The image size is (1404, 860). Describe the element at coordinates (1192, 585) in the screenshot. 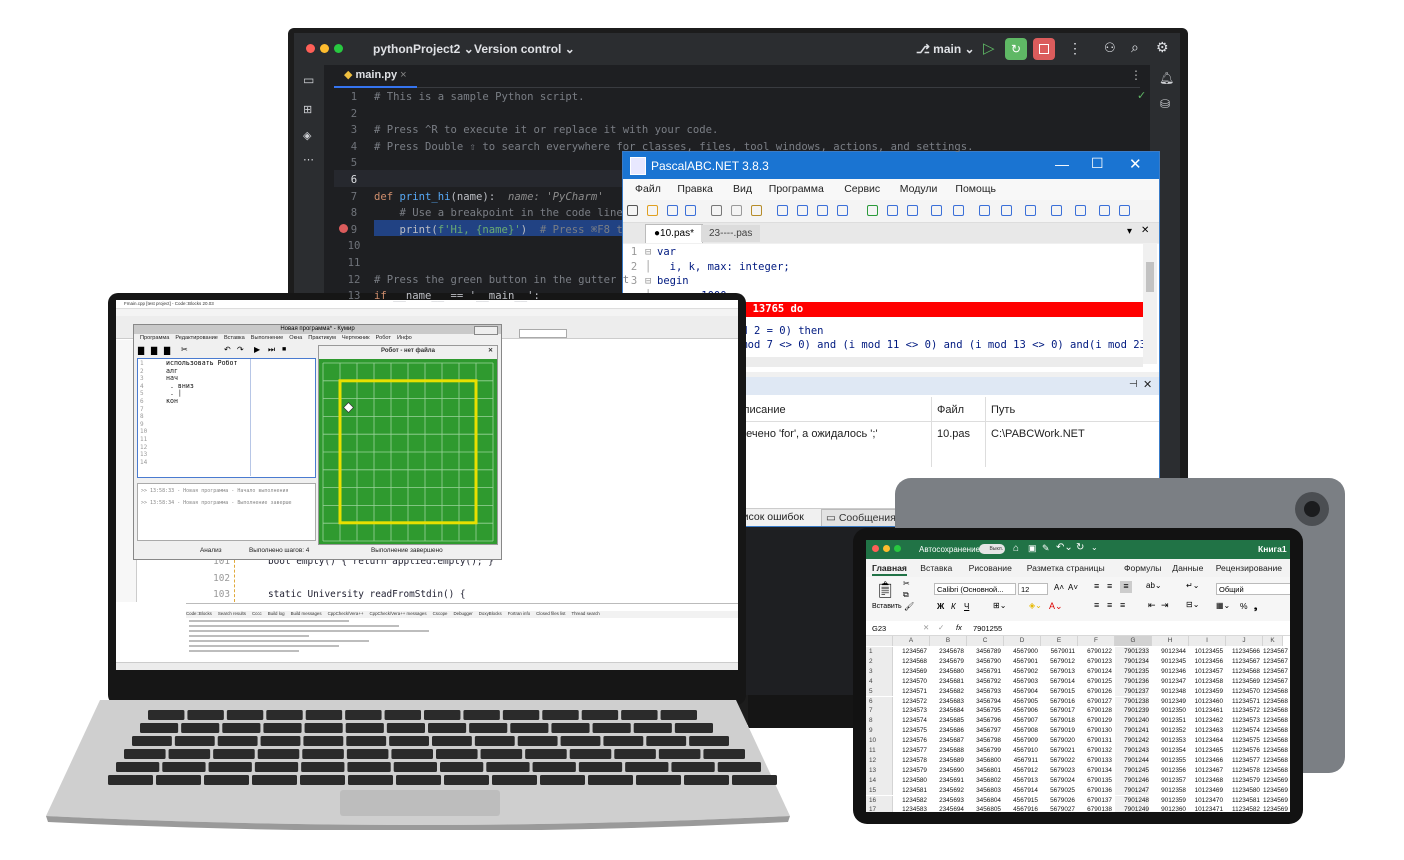

I see `wrap-text-icon: ↵⌄` at that location.